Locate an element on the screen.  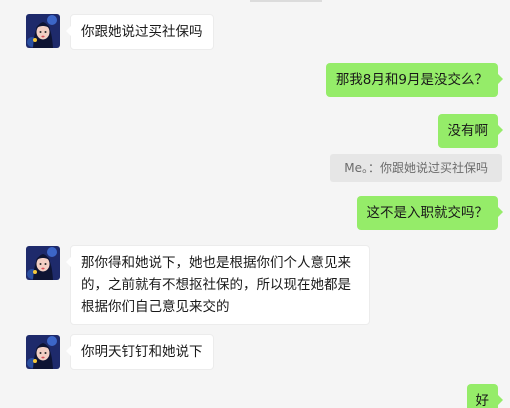
message-bubble-sent: 那我8月和9月是没交么？ is located at coordinates (414, 80).